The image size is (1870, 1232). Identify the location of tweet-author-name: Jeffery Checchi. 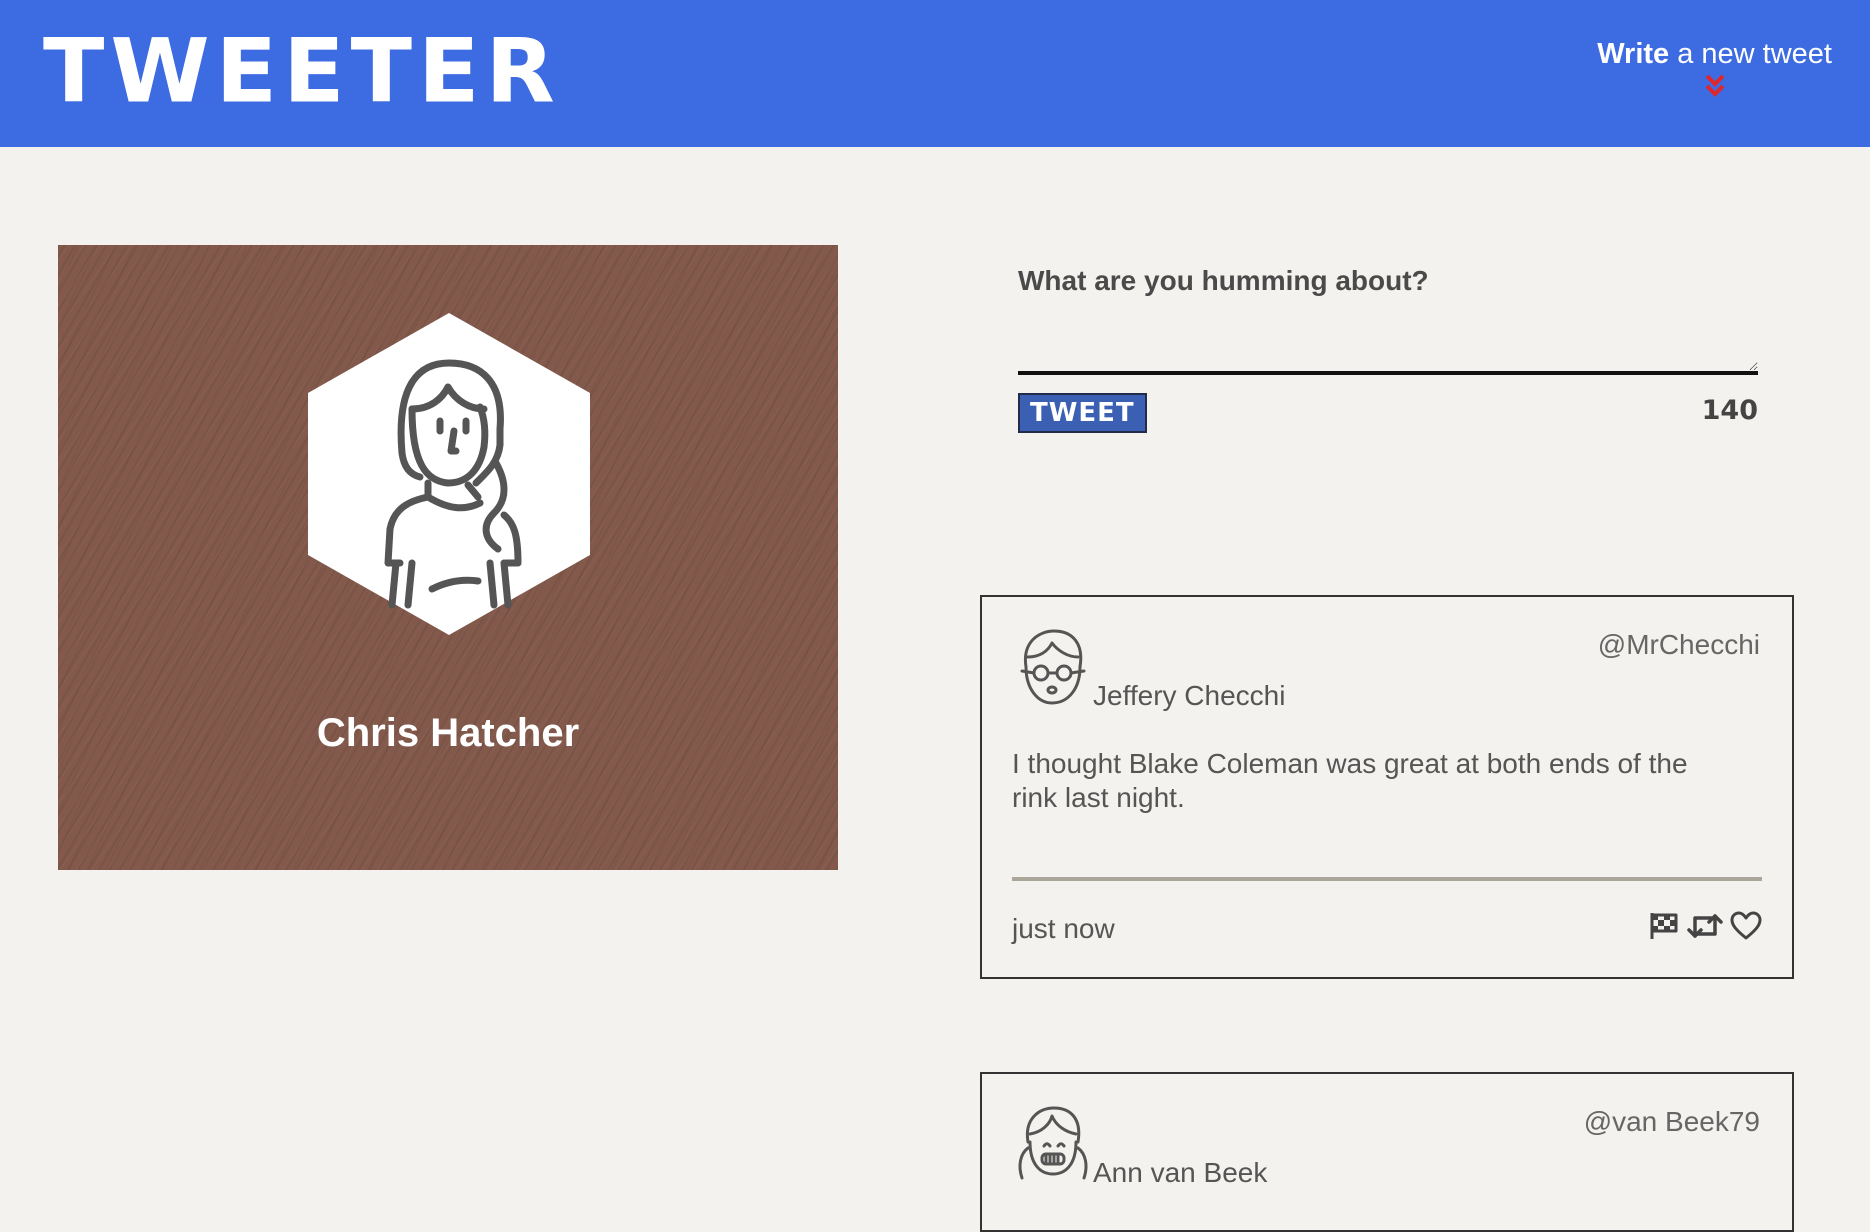
(1189, 695).